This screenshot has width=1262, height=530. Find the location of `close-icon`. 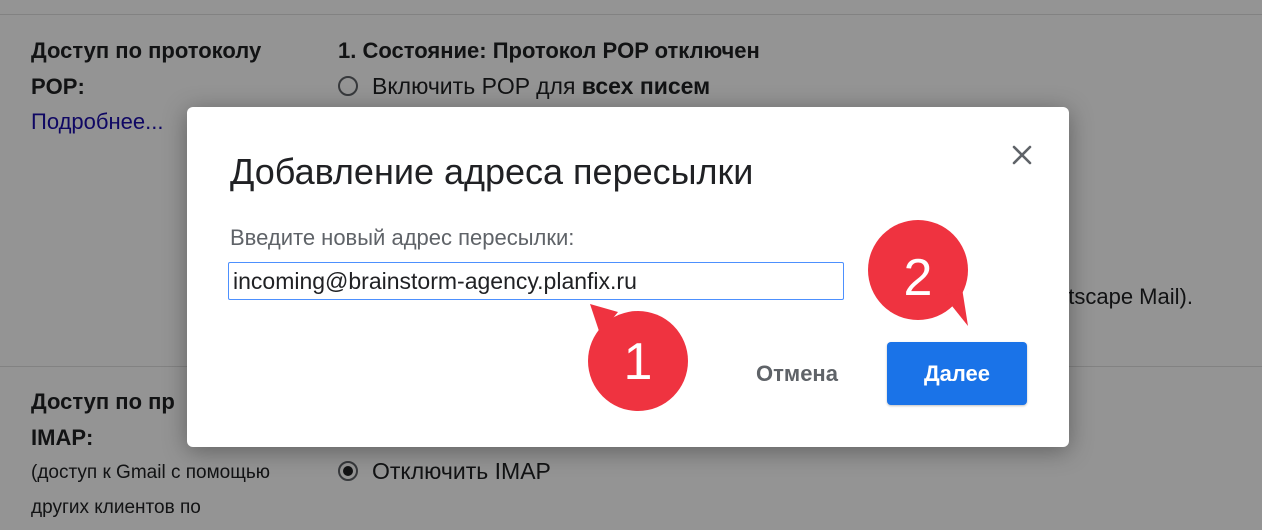

close-icon is located at coordinates (1022, 155).